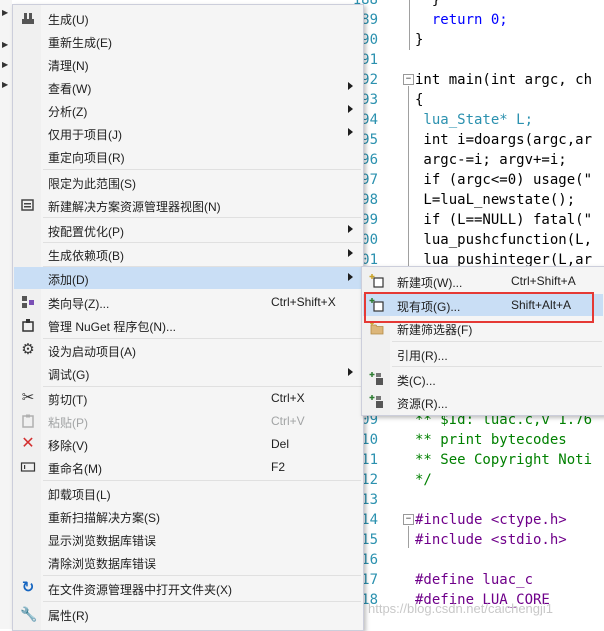 This screenshot has width=604, height=631. What do you see at coordinates (188, 278) in the screenshot?
I see `menu-item-add: 添加(D)` at bounding box center [188, 278].